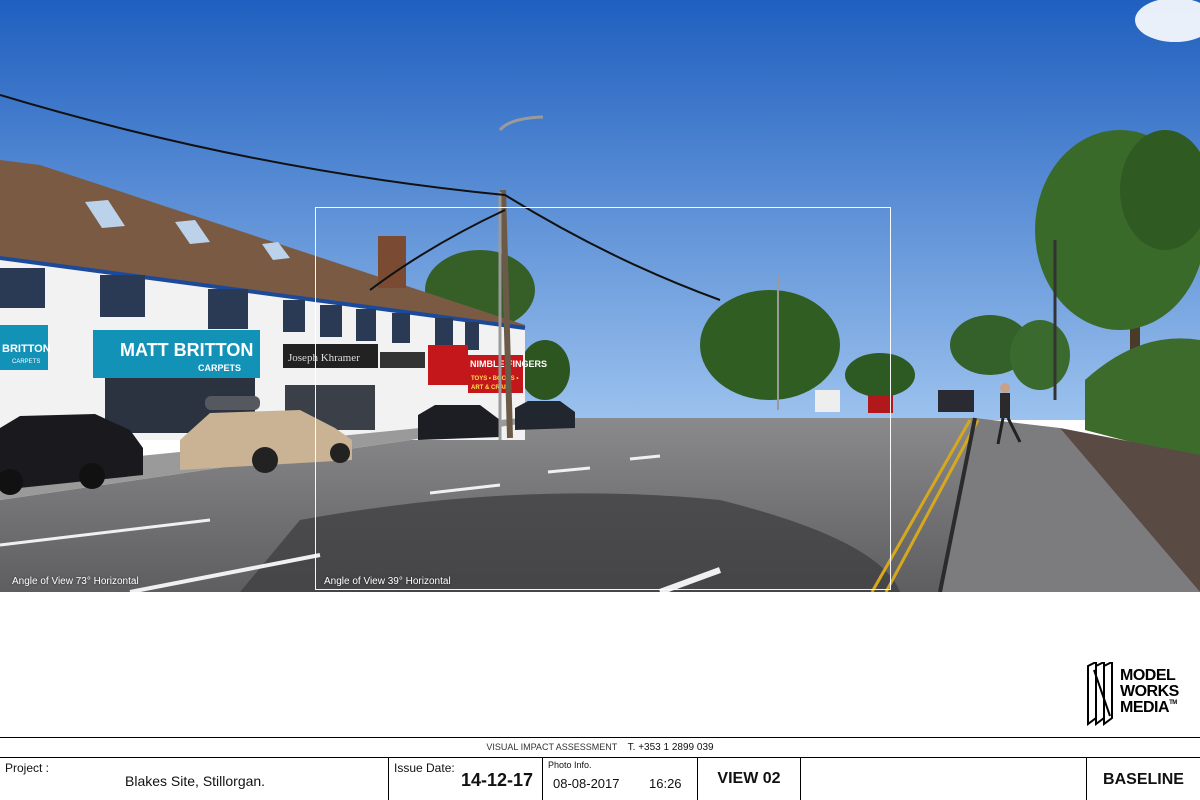 This screenshot has width=1200, height=800. I want to click on view-number: VIEW 02, so click(749, 778).